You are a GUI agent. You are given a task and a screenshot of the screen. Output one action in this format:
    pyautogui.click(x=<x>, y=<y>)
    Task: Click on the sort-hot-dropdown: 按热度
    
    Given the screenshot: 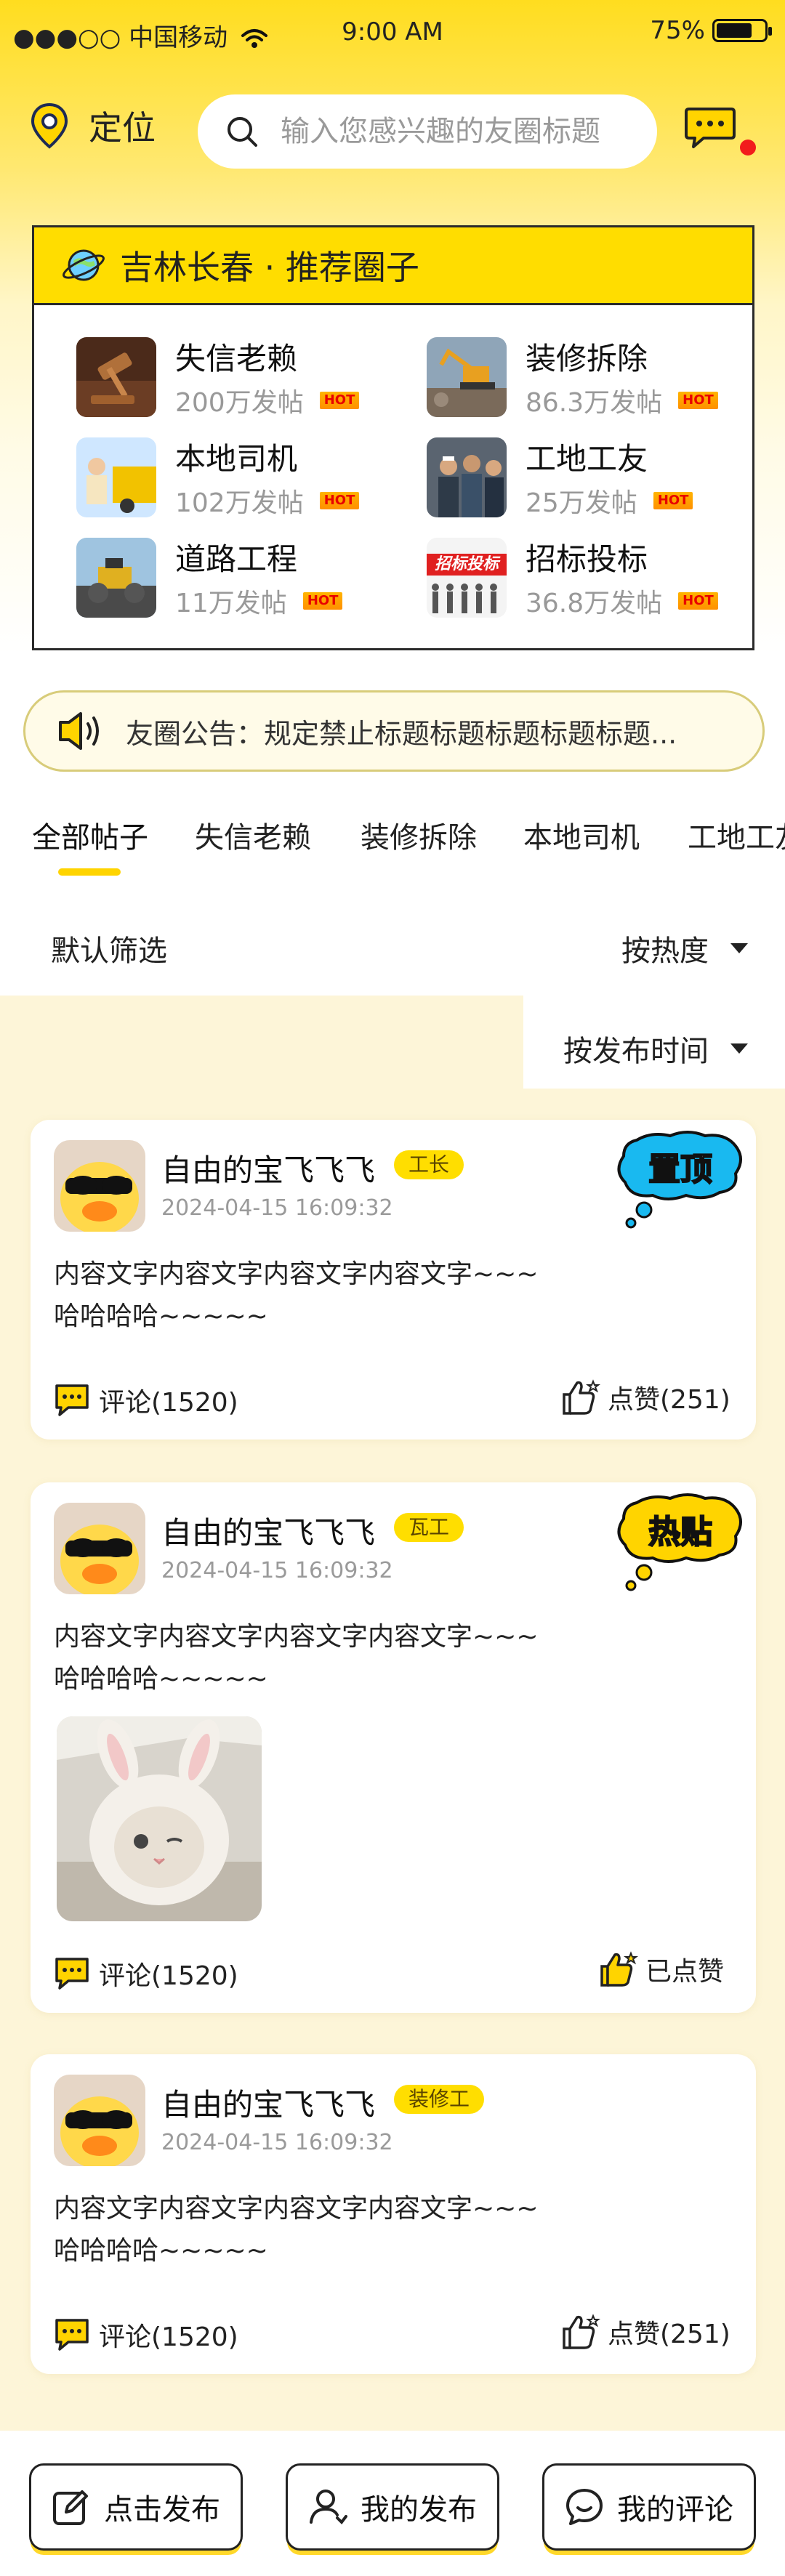 What is the action you would take?
    pyautogui.click(x=684, y=948)
    